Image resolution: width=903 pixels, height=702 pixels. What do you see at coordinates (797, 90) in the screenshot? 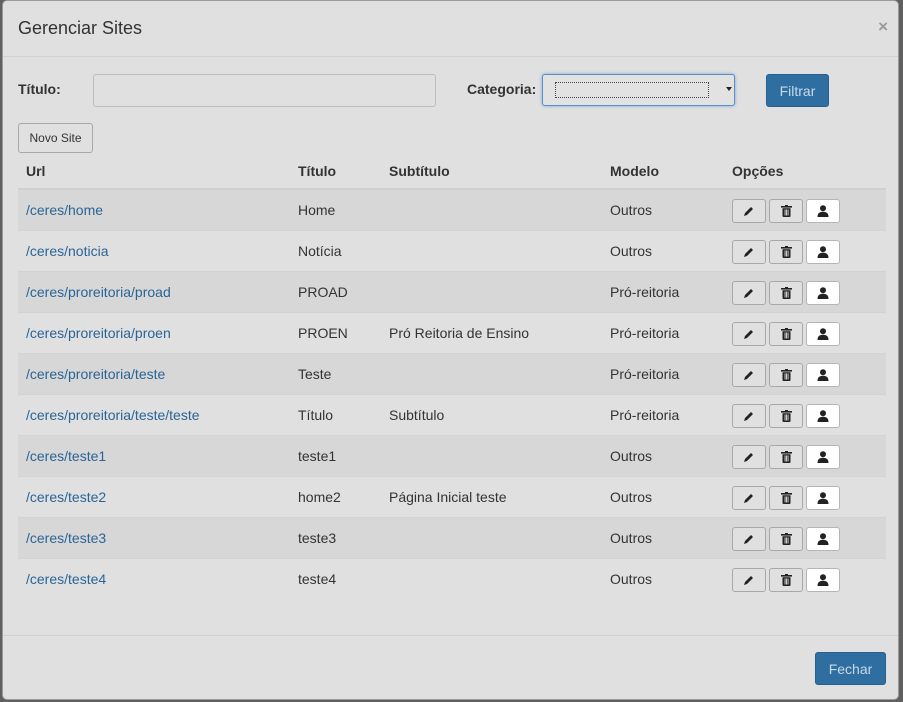
I see `filtrar-button: Filtrar` at bounding box center [797, 90].